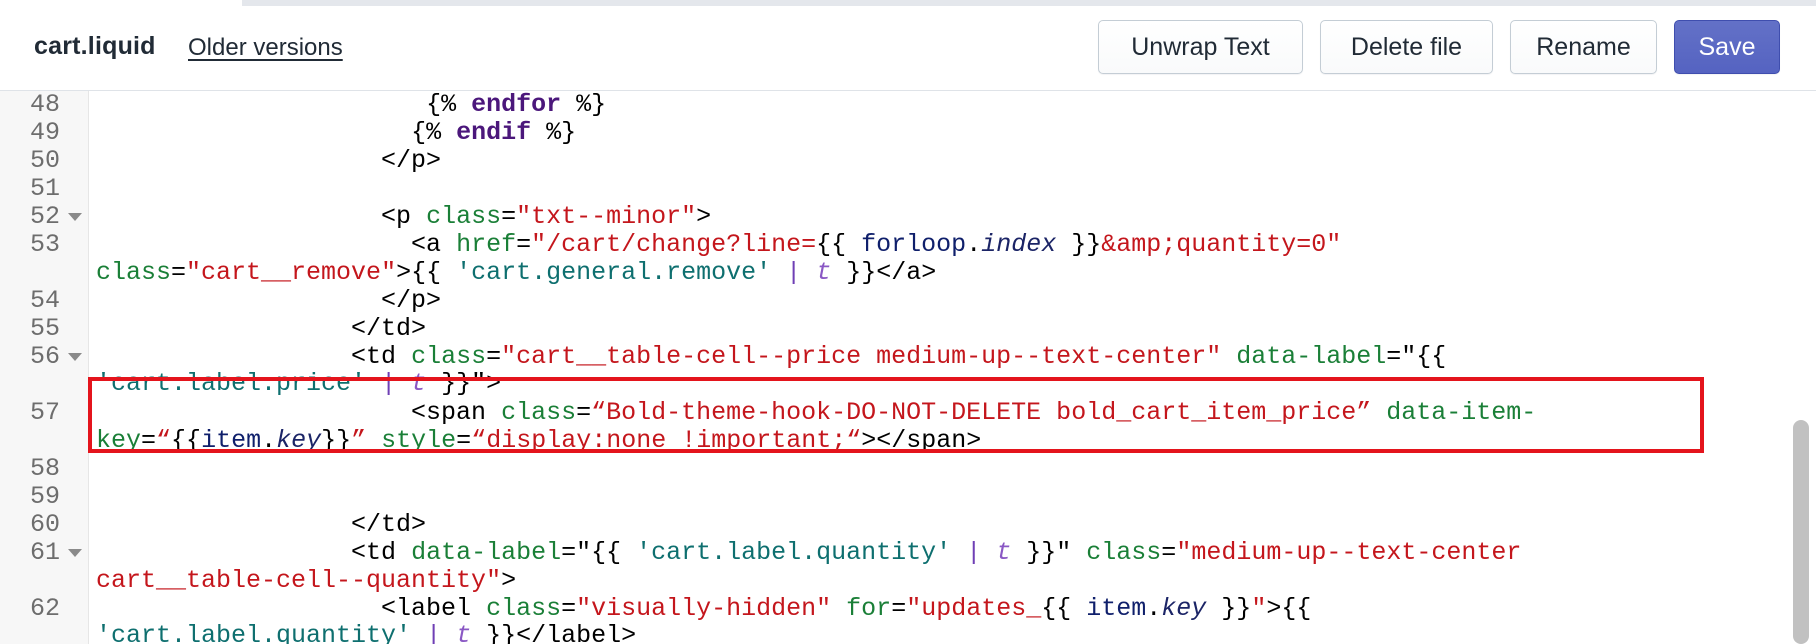 The image size is (1816, 644). What do you see at coordinates (1727, 47) in the screenshot?
I see `save-button: Save` at bounding box center [1727, 47].